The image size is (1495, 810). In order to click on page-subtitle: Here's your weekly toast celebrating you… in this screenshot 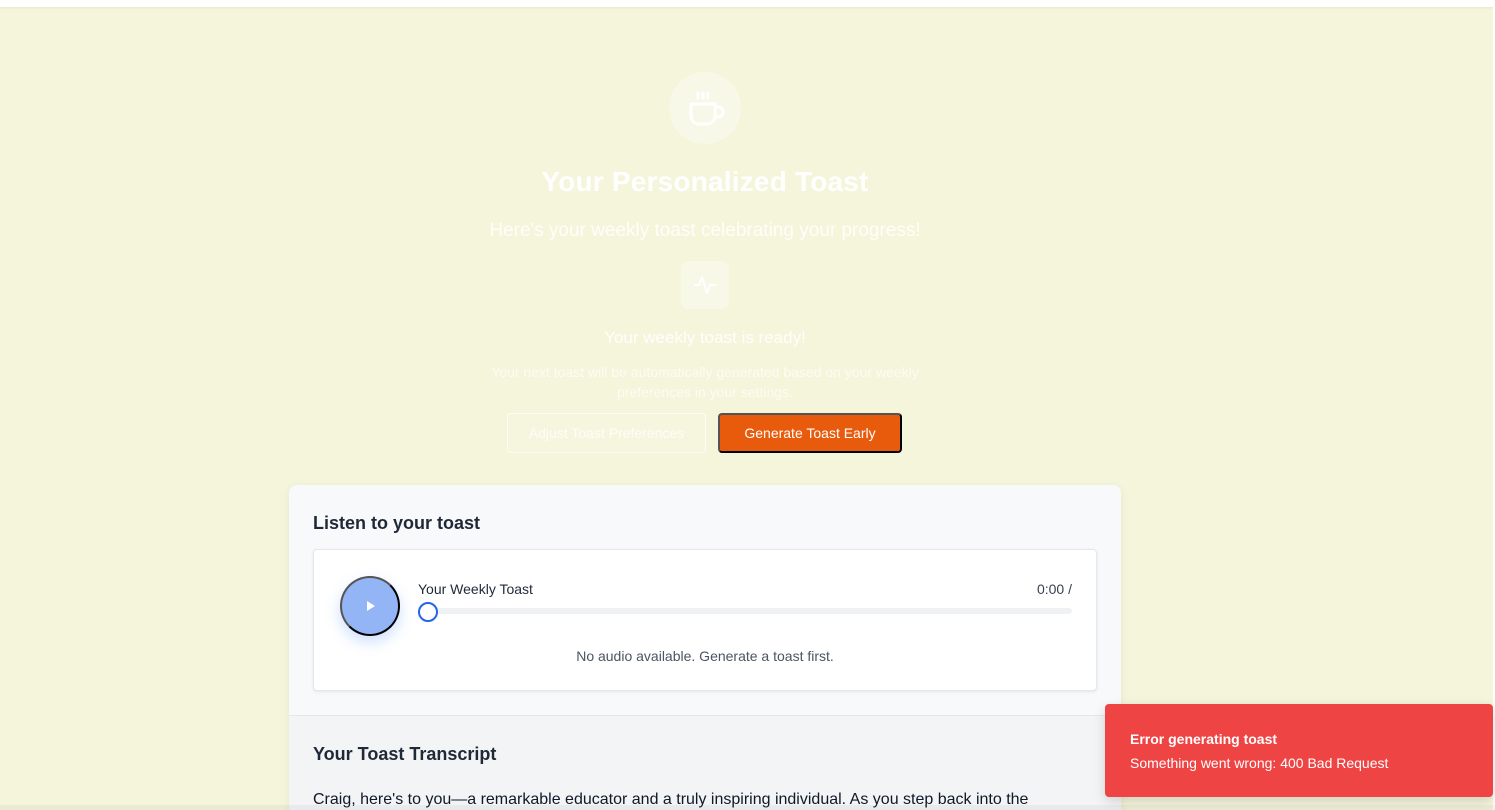, I will do `click(705, 230)`.